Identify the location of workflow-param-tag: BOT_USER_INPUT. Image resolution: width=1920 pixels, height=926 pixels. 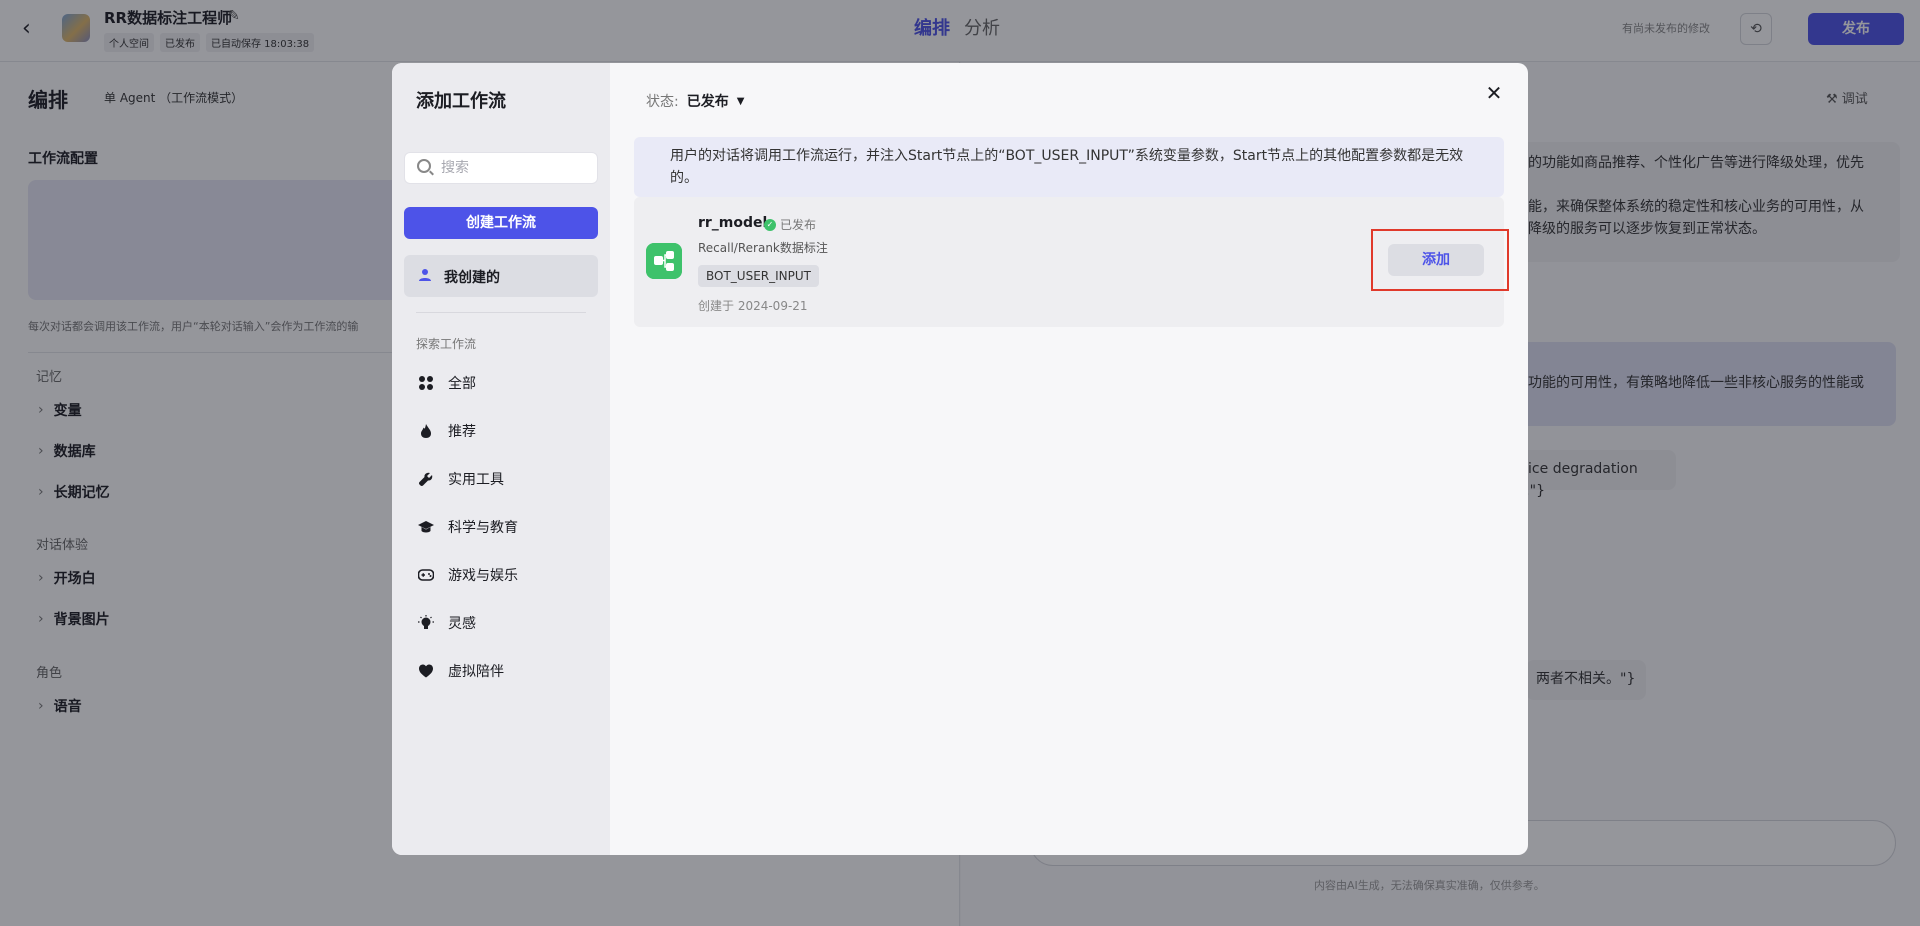
(758, 276).